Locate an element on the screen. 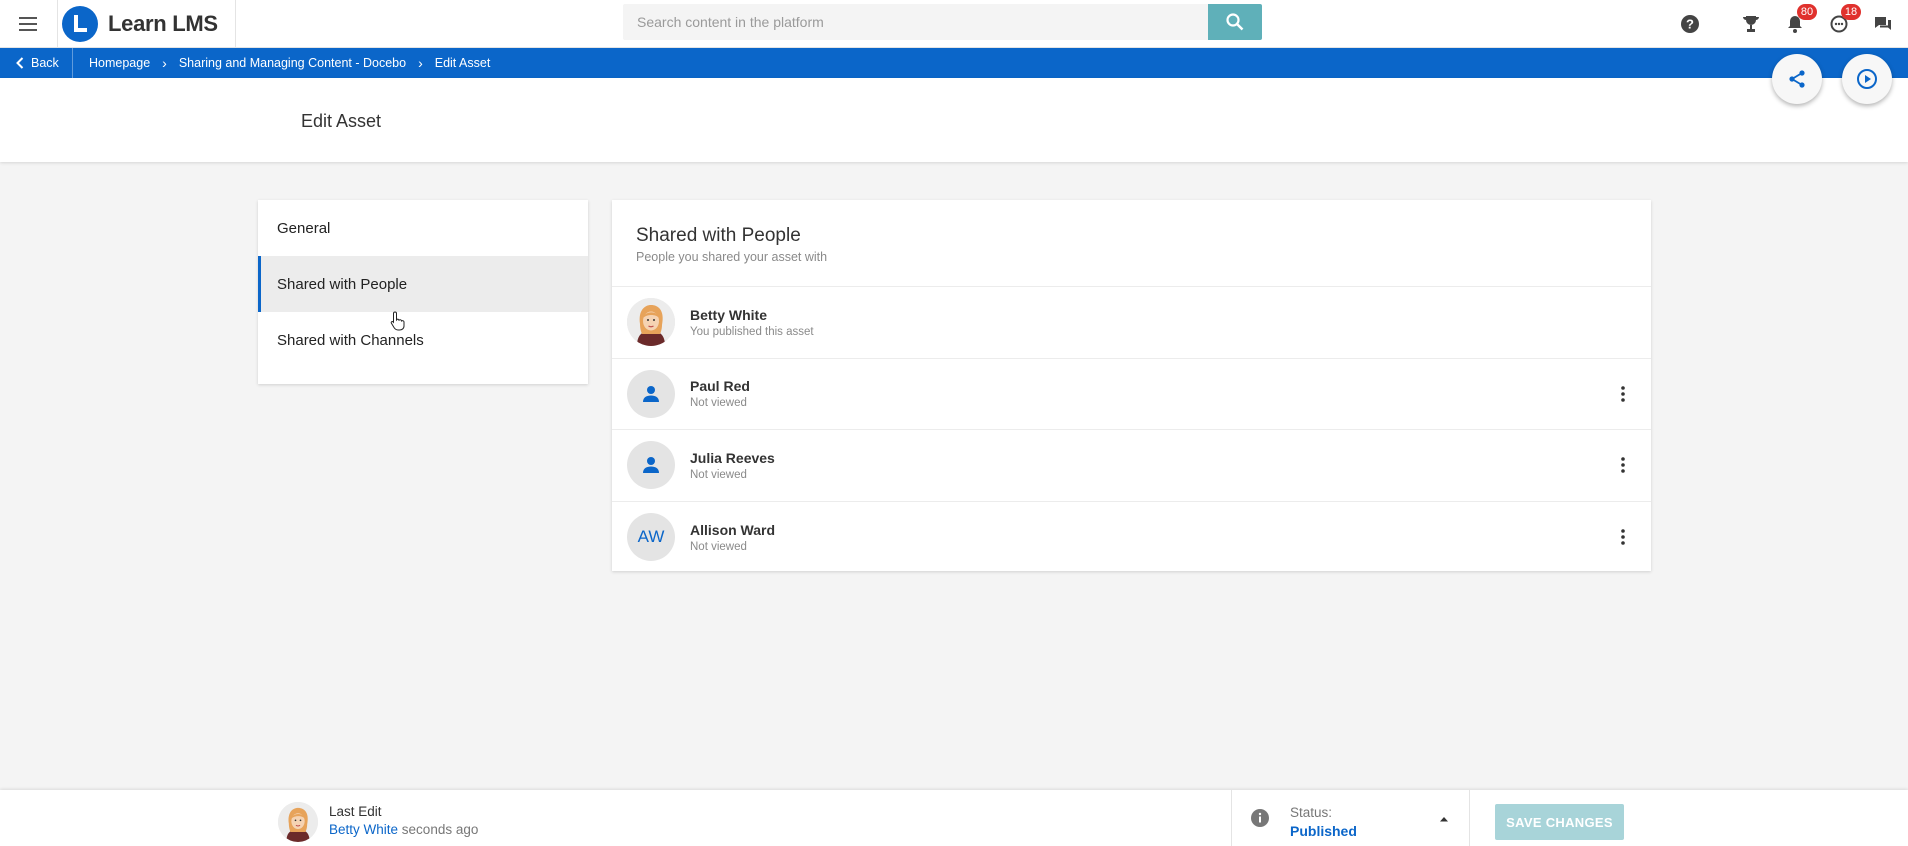 This screenshot has height=846, width=1908. menu-item-label: Shared with People is located at coordinates (342, 284).